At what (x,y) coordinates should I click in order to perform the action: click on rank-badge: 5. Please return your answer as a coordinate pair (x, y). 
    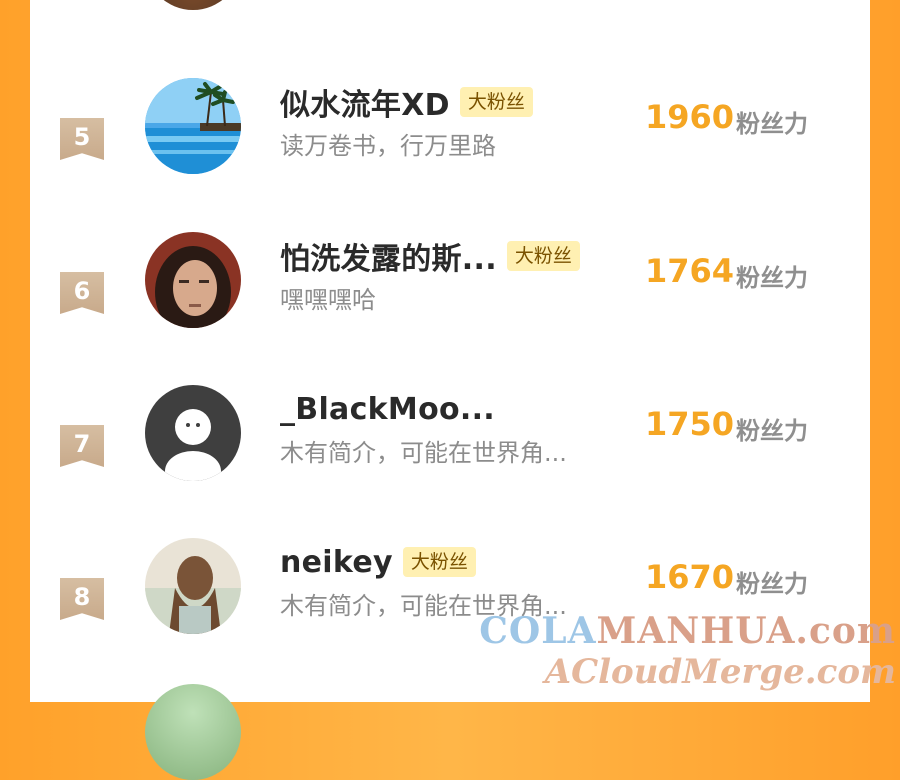
    Looking at the image, I should click on (82, 139).